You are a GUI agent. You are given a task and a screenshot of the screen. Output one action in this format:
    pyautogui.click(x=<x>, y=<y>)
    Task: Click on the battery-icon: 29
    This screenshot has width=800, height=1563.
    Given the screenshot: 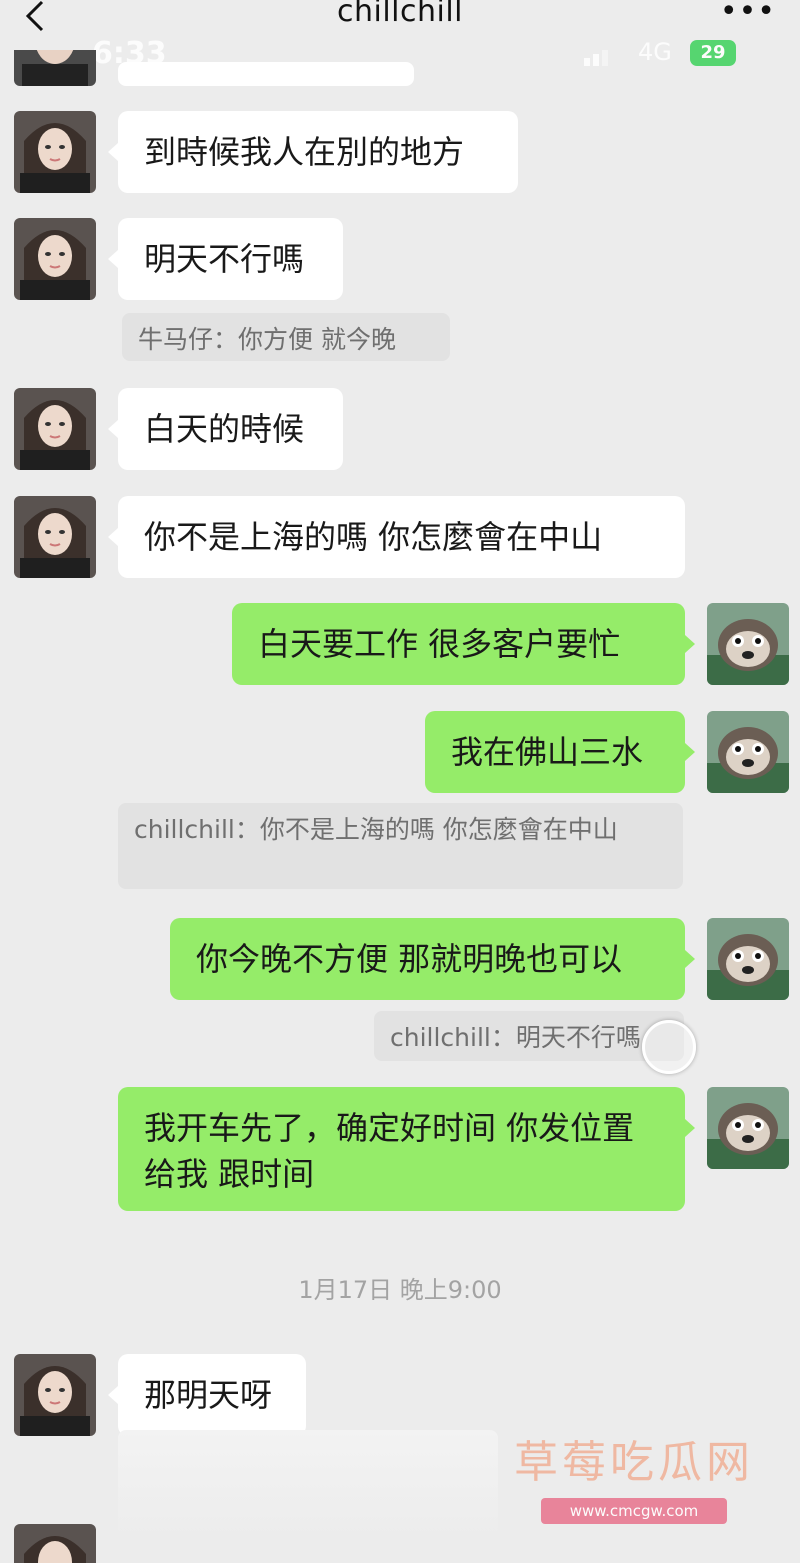 What is the action you would take?
    pyautogui.click(x=713, y=53)
    